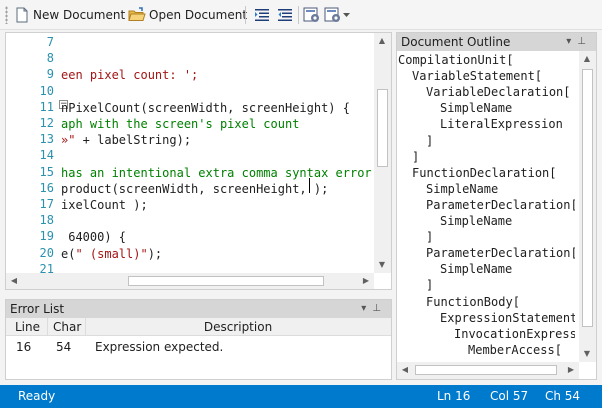 This screenshot has width=602, height=408. I want to click on settings-icon, so click(312, 15).